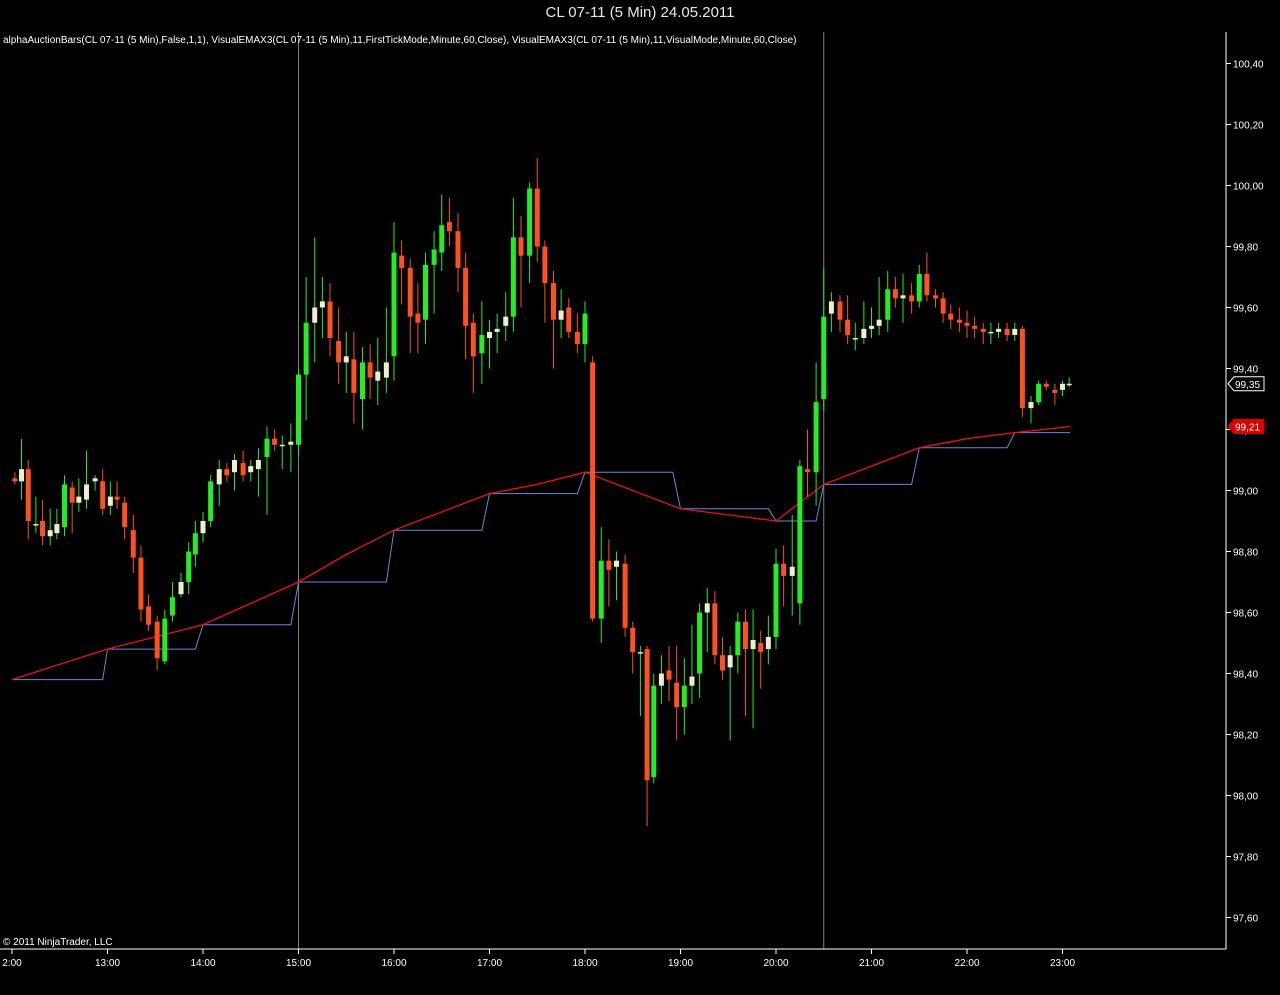 Image resolution: width=1280 pixels, height=995 pixels. I want to click on window-title: CL 07-11 (5 Min) 24.05.2011, so click(640, 14).